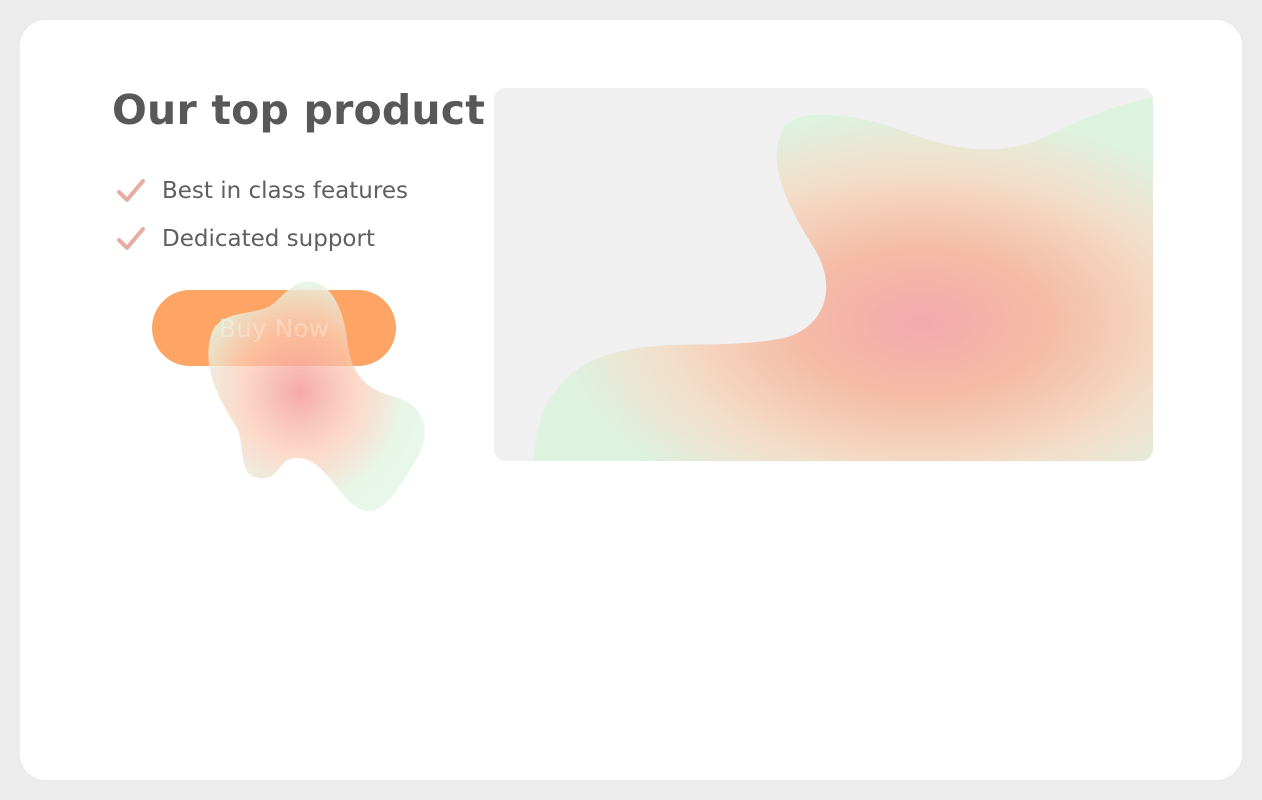 The image size is (1262, 800). I want to click on page-title: Our top product, so click(299, 110).